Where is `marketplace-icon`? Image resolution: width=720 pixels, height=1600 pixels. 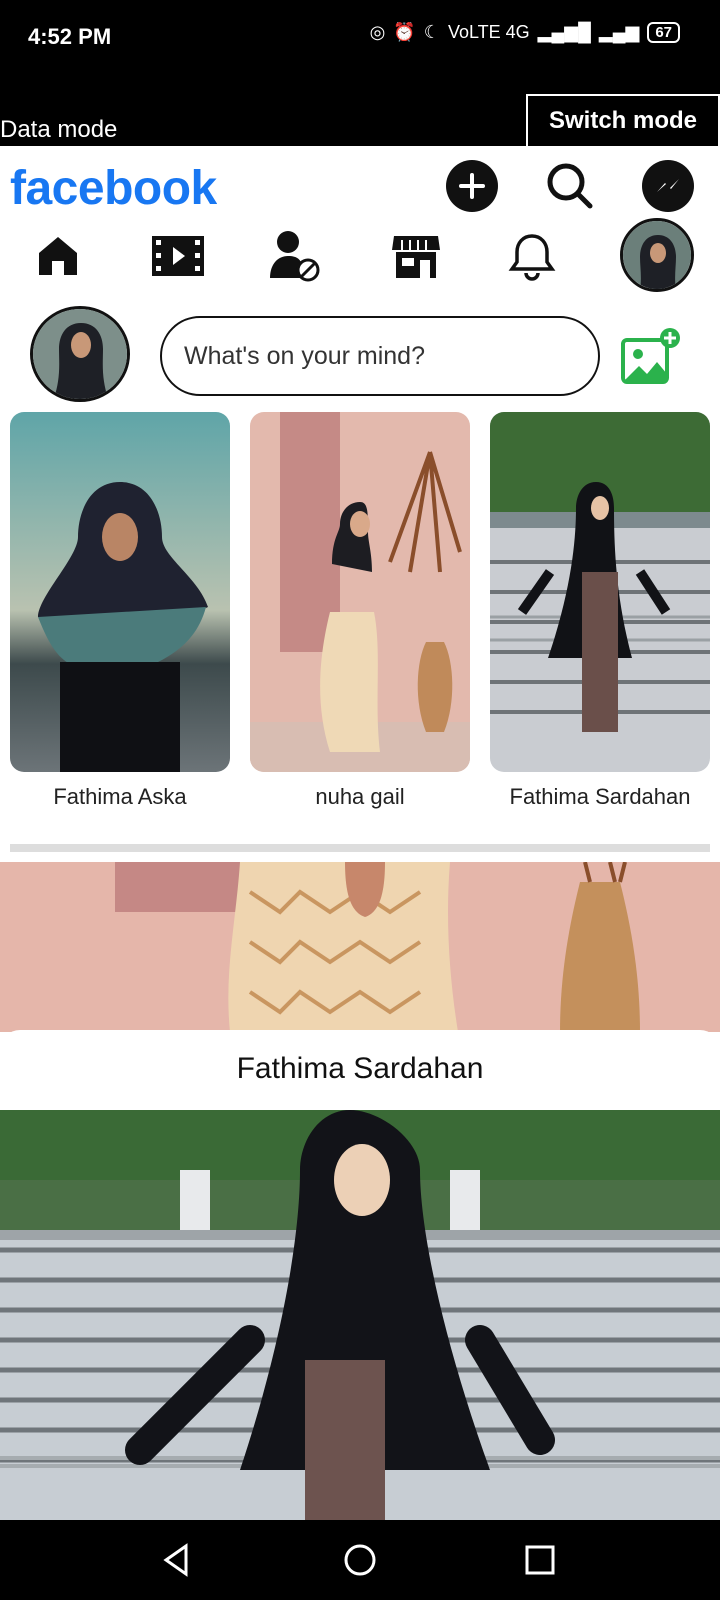 marketplace-icon is located at coordinates (416, 257).